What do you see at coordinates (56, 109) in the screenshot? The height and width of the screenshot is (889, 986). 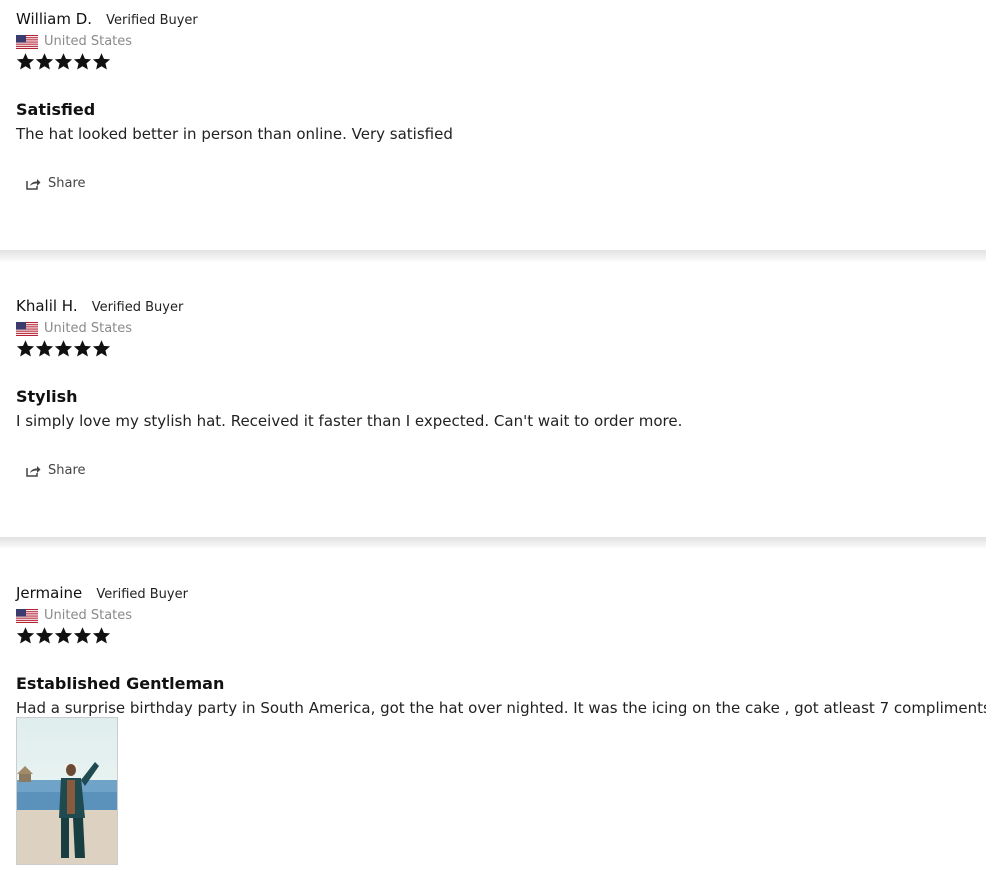 I see `review-title: Satisfied` at bounding box center [56, 109].